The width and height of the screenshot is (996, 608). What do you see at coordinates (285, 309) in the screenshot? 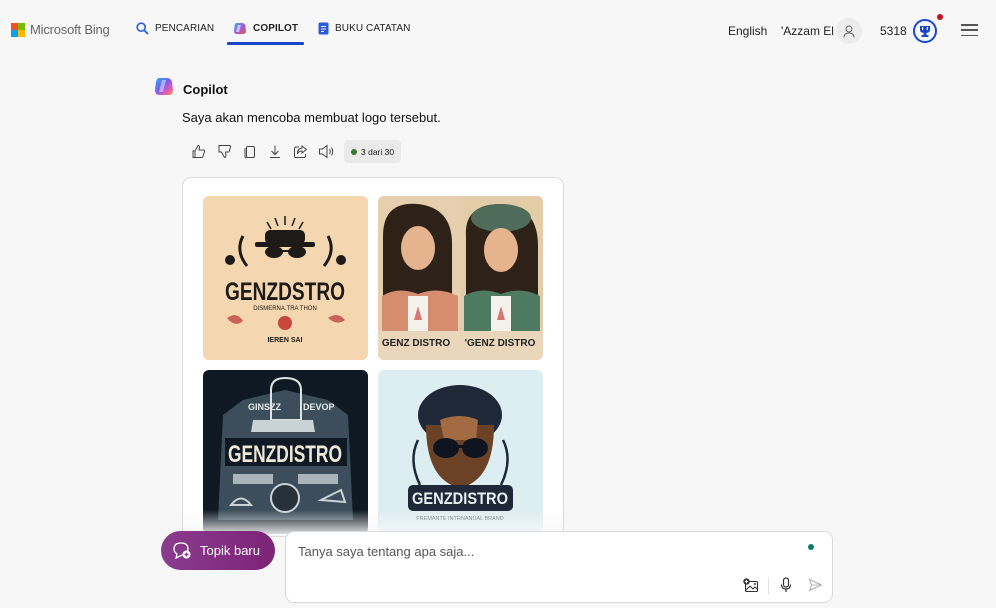
I see `svg-text: DISMERNA.TRA THON` at bounding box center [285, 309].